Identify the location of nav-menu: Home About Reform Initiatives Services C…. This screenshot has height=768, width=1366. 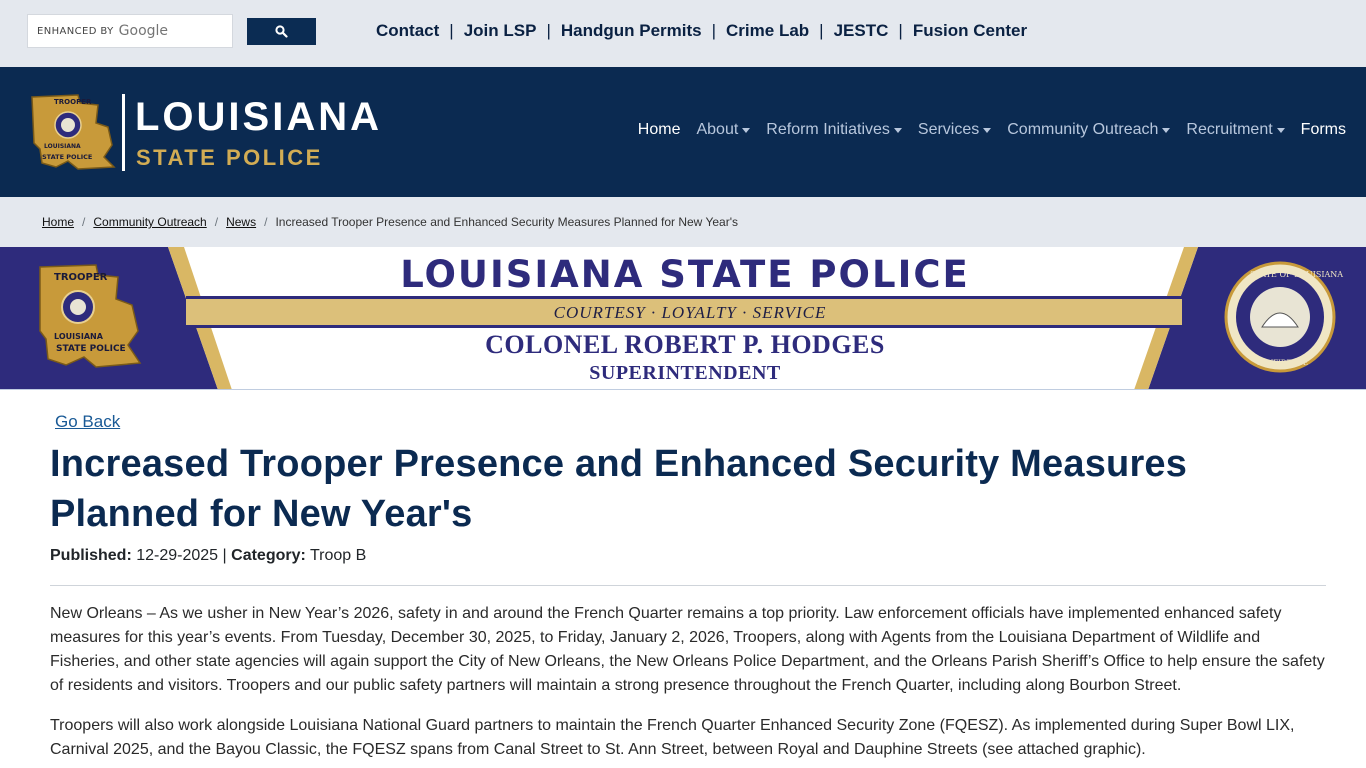
(984, 130).